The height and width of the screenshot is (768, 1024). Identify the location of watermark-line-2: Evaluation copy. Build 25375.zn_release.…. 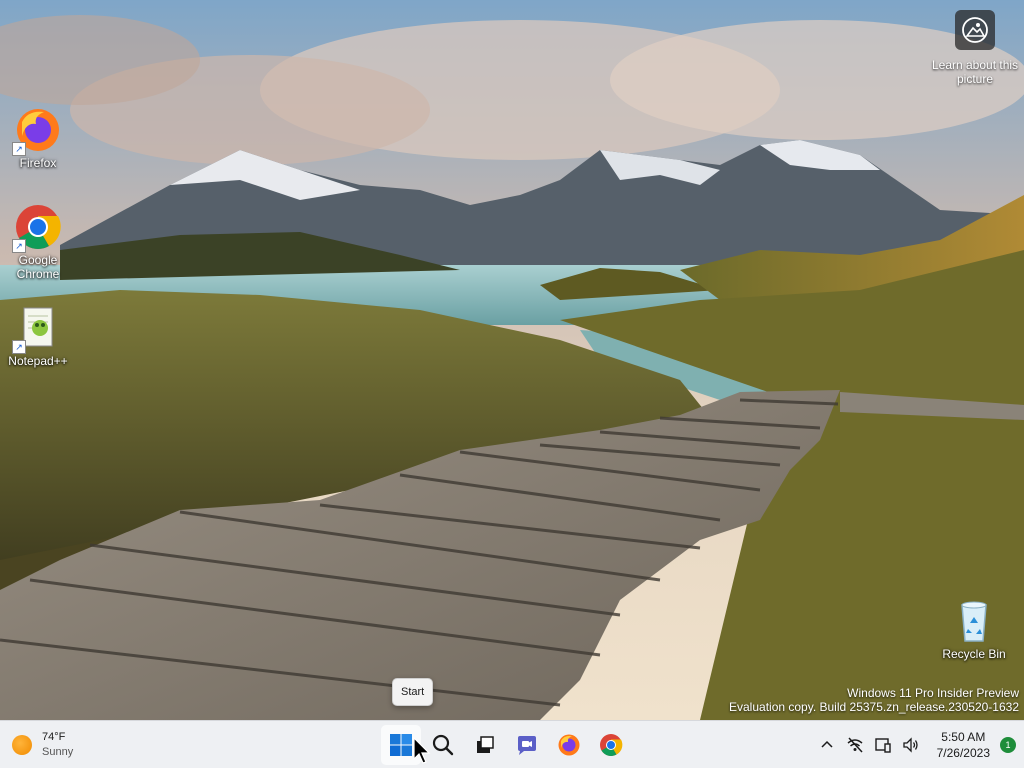
(874, 707).